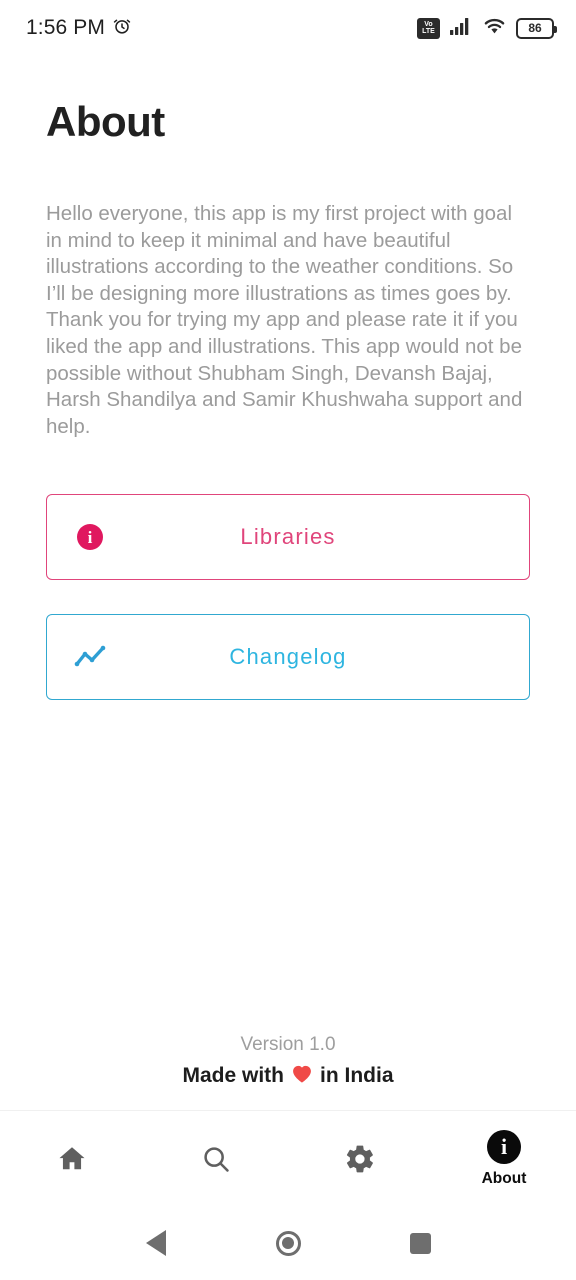 This screenshot has width=576, height=1280. What do you see at coordinates (288, 1044) in the screenshot?
I see `version-text: Version 1.0` at bounding box center [288, 1044].